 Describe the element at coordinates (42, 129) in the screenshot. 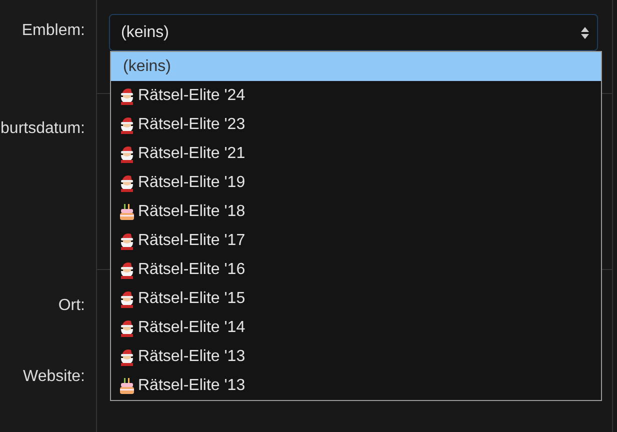

I see `field-label: burtsdatum:` at that location.